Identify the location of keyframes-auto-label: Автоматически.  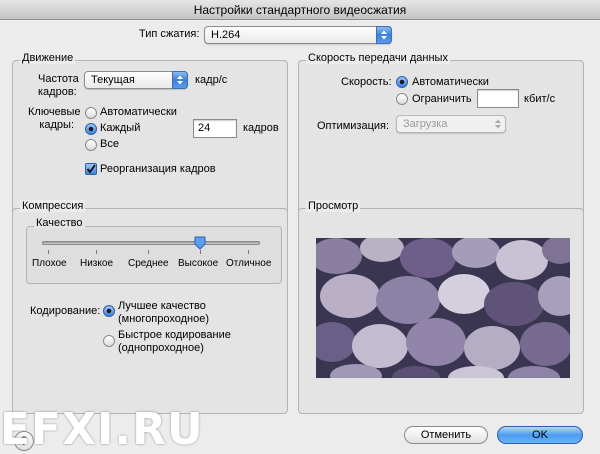
(138, 112).